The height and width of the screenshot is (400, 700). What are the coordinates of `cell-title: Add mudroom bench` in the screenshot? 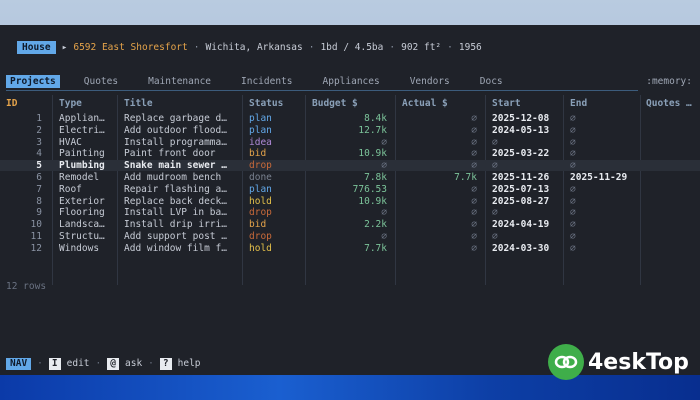 It's located at (173, 177).